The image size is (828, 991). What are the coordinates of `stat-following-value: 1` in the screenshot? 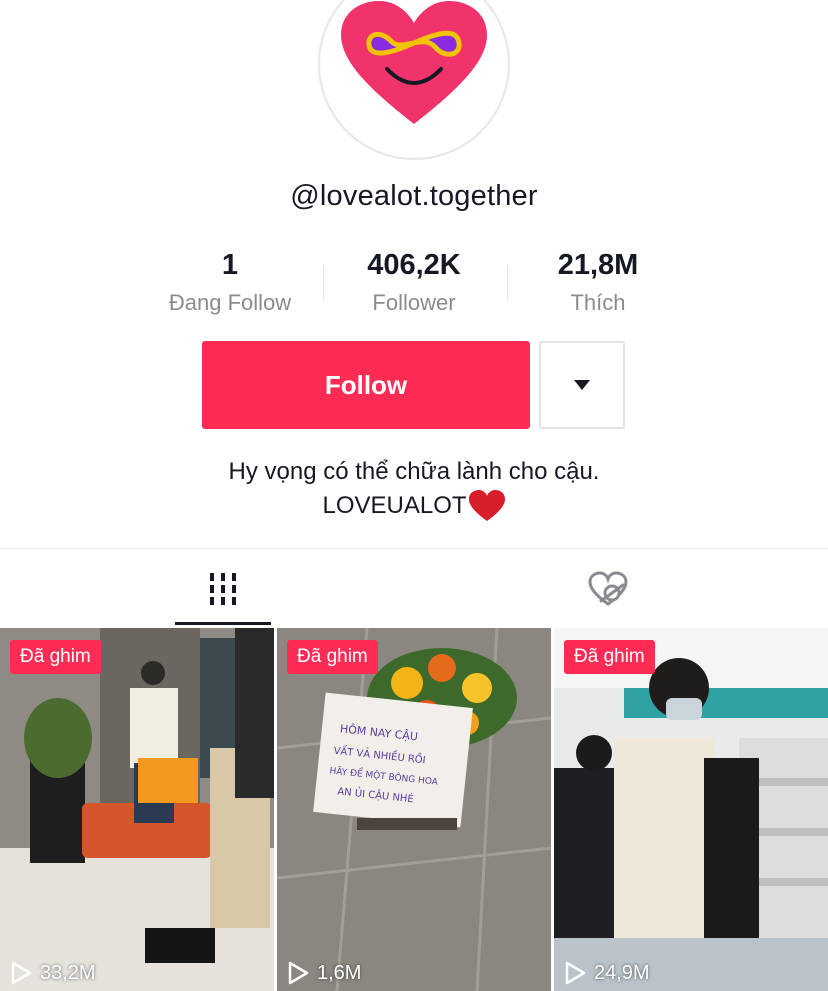 It's located at (230, 265).